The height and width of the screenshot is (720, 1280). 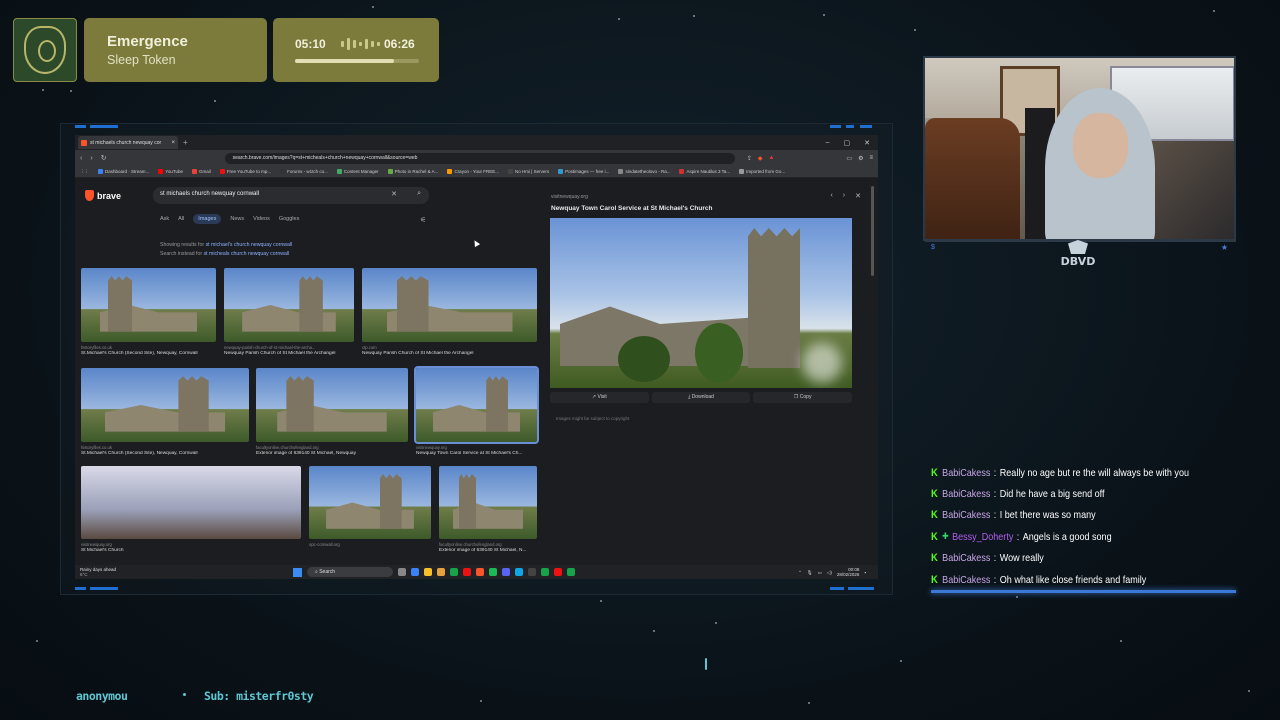 I want to click on filter-icon: ⚟, so click(x=423, y=220).